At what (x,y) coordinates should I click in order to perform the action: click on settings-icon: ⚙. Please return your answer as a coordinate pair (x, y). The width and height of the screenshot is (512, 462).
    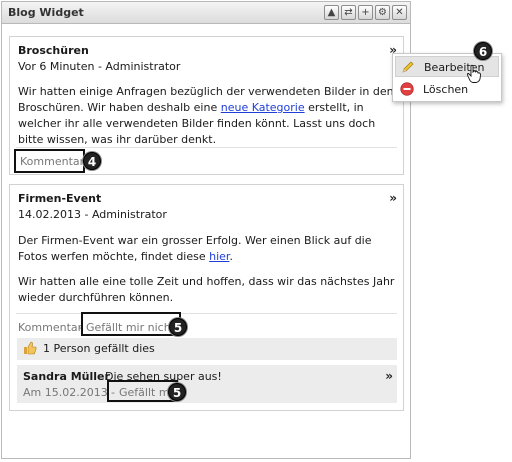
    Looking at the image, I should click on (382, 12).